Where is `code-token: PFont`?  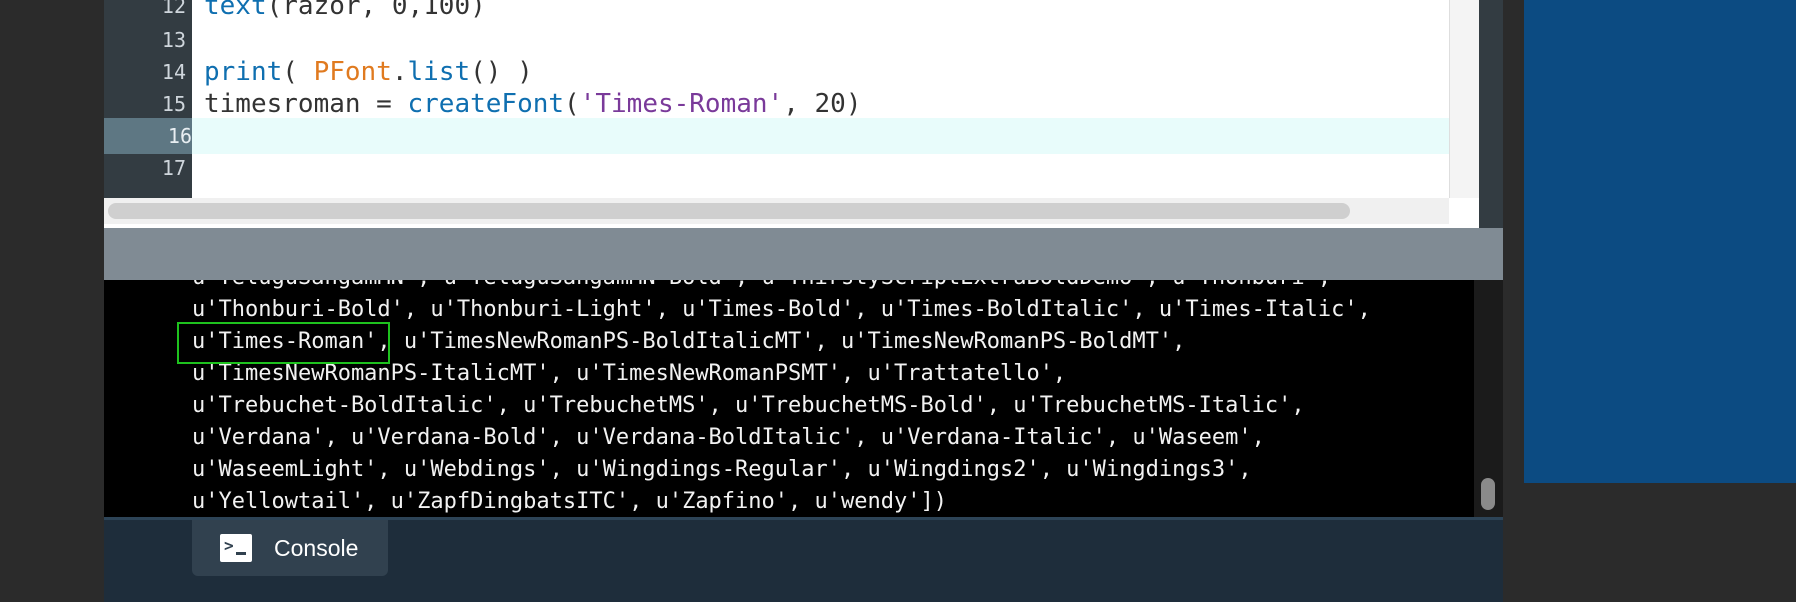
code-token: PFont is located at coordinates (352, 72).